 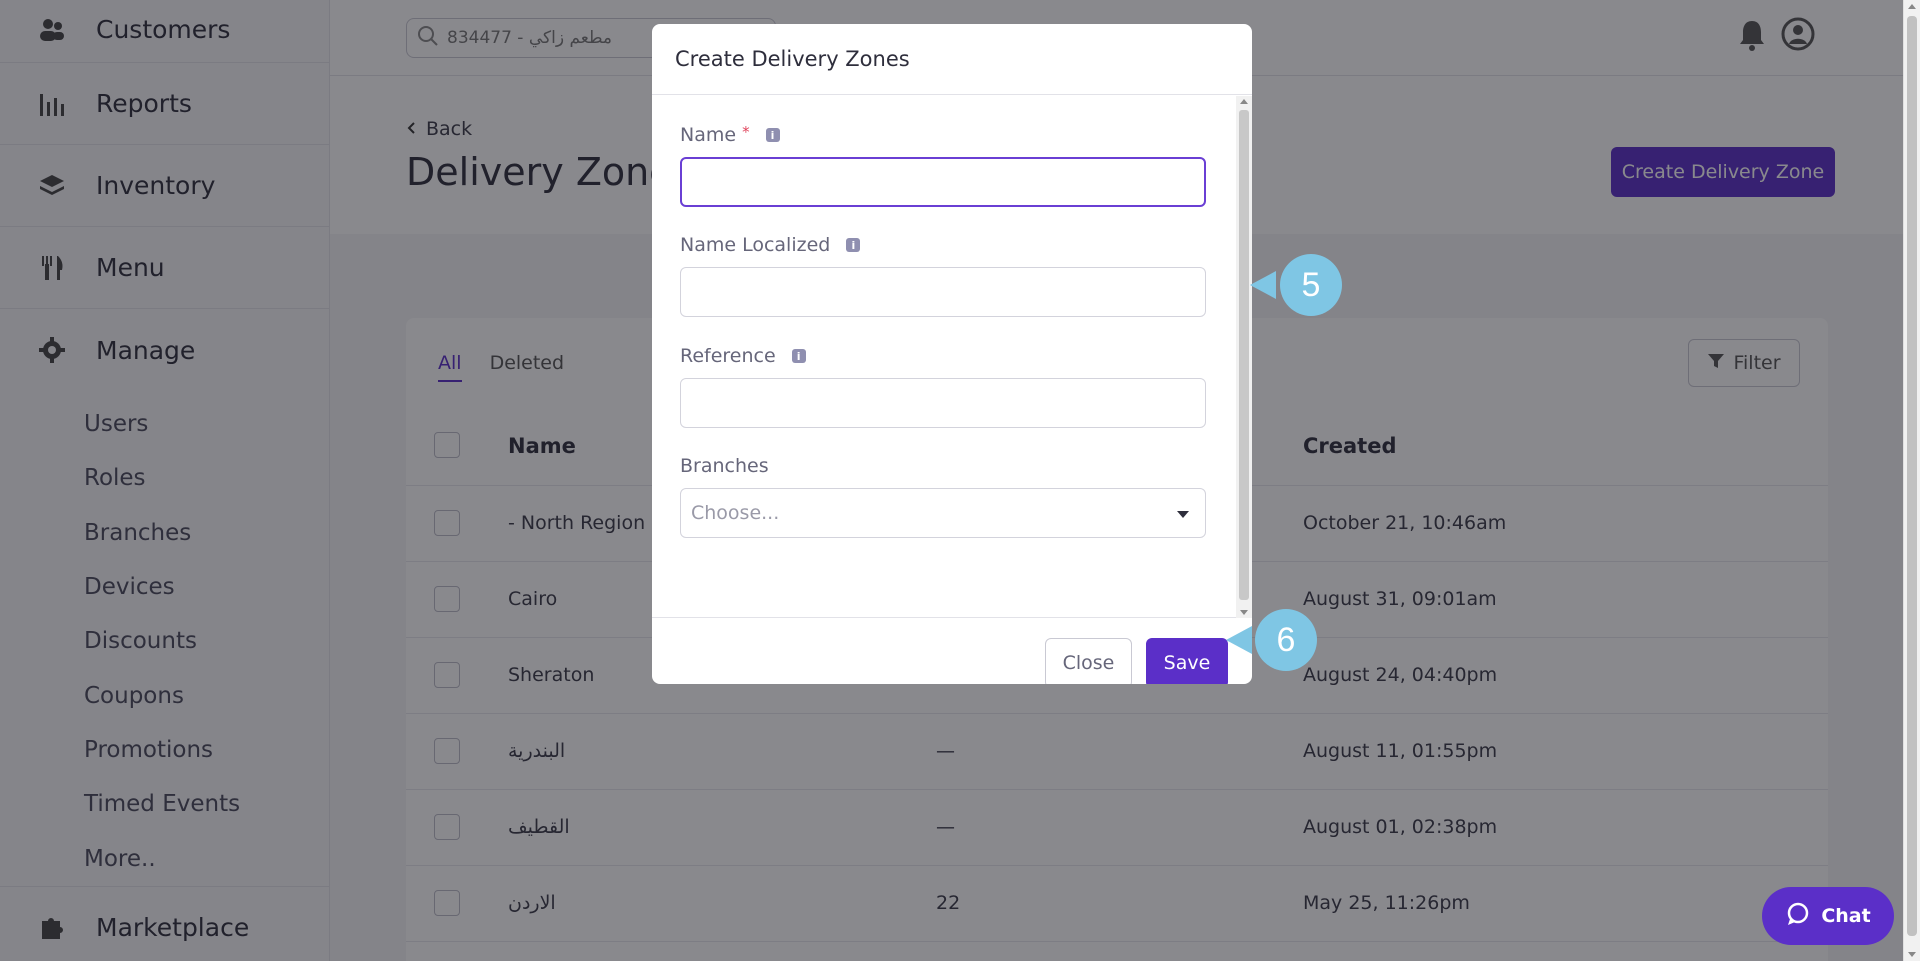 What do you see at coordinates (943, 292) in the screenshot?
I see `name-localized-field` at bounding box center [943, 292].